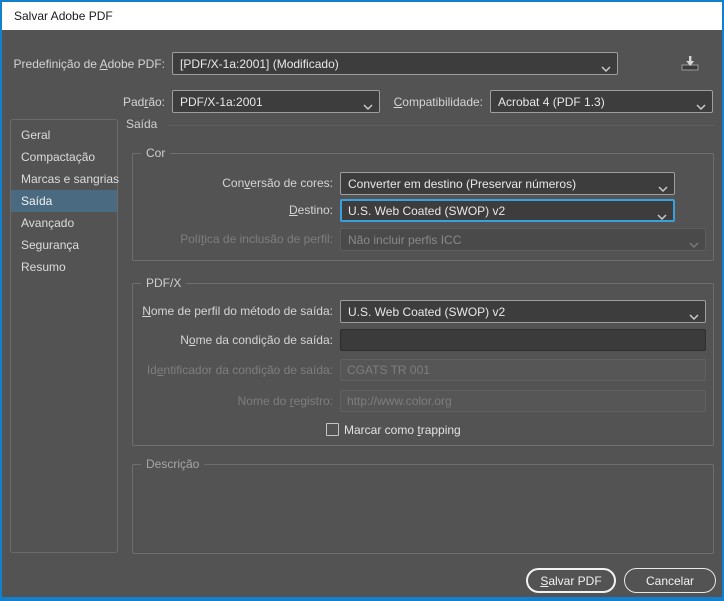  I want to click on preset-dropdown: [PDF/X-1a:2001] (Modificado), so click(395, 63).